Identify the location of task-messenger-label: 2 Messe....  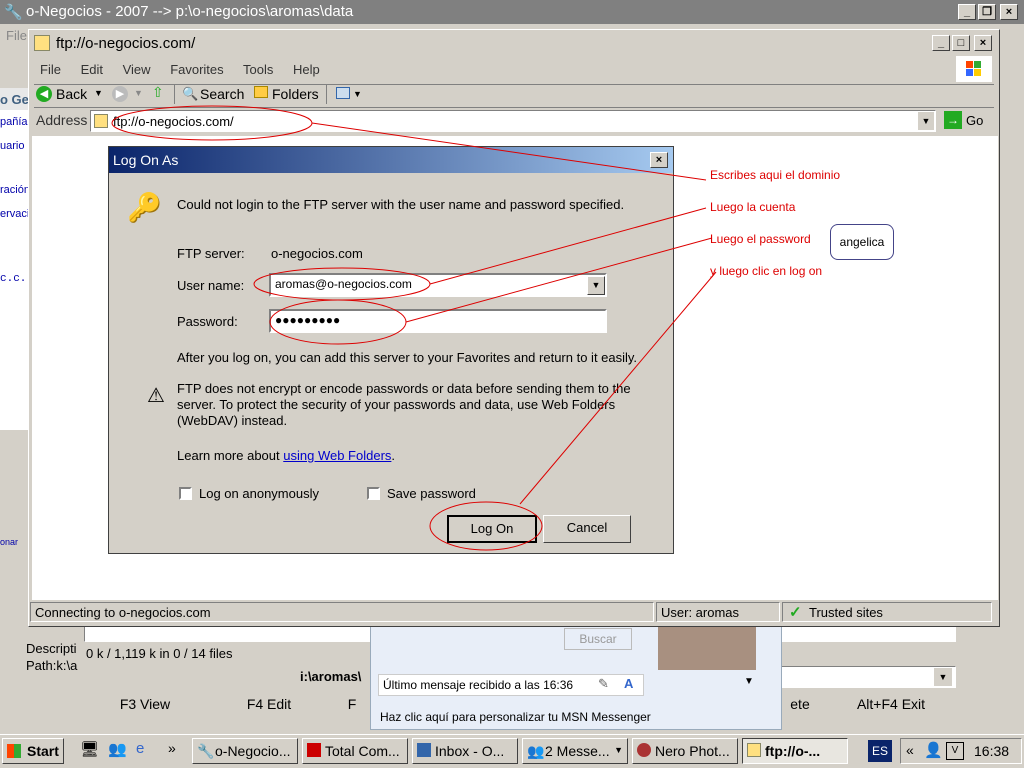
(577, 751).